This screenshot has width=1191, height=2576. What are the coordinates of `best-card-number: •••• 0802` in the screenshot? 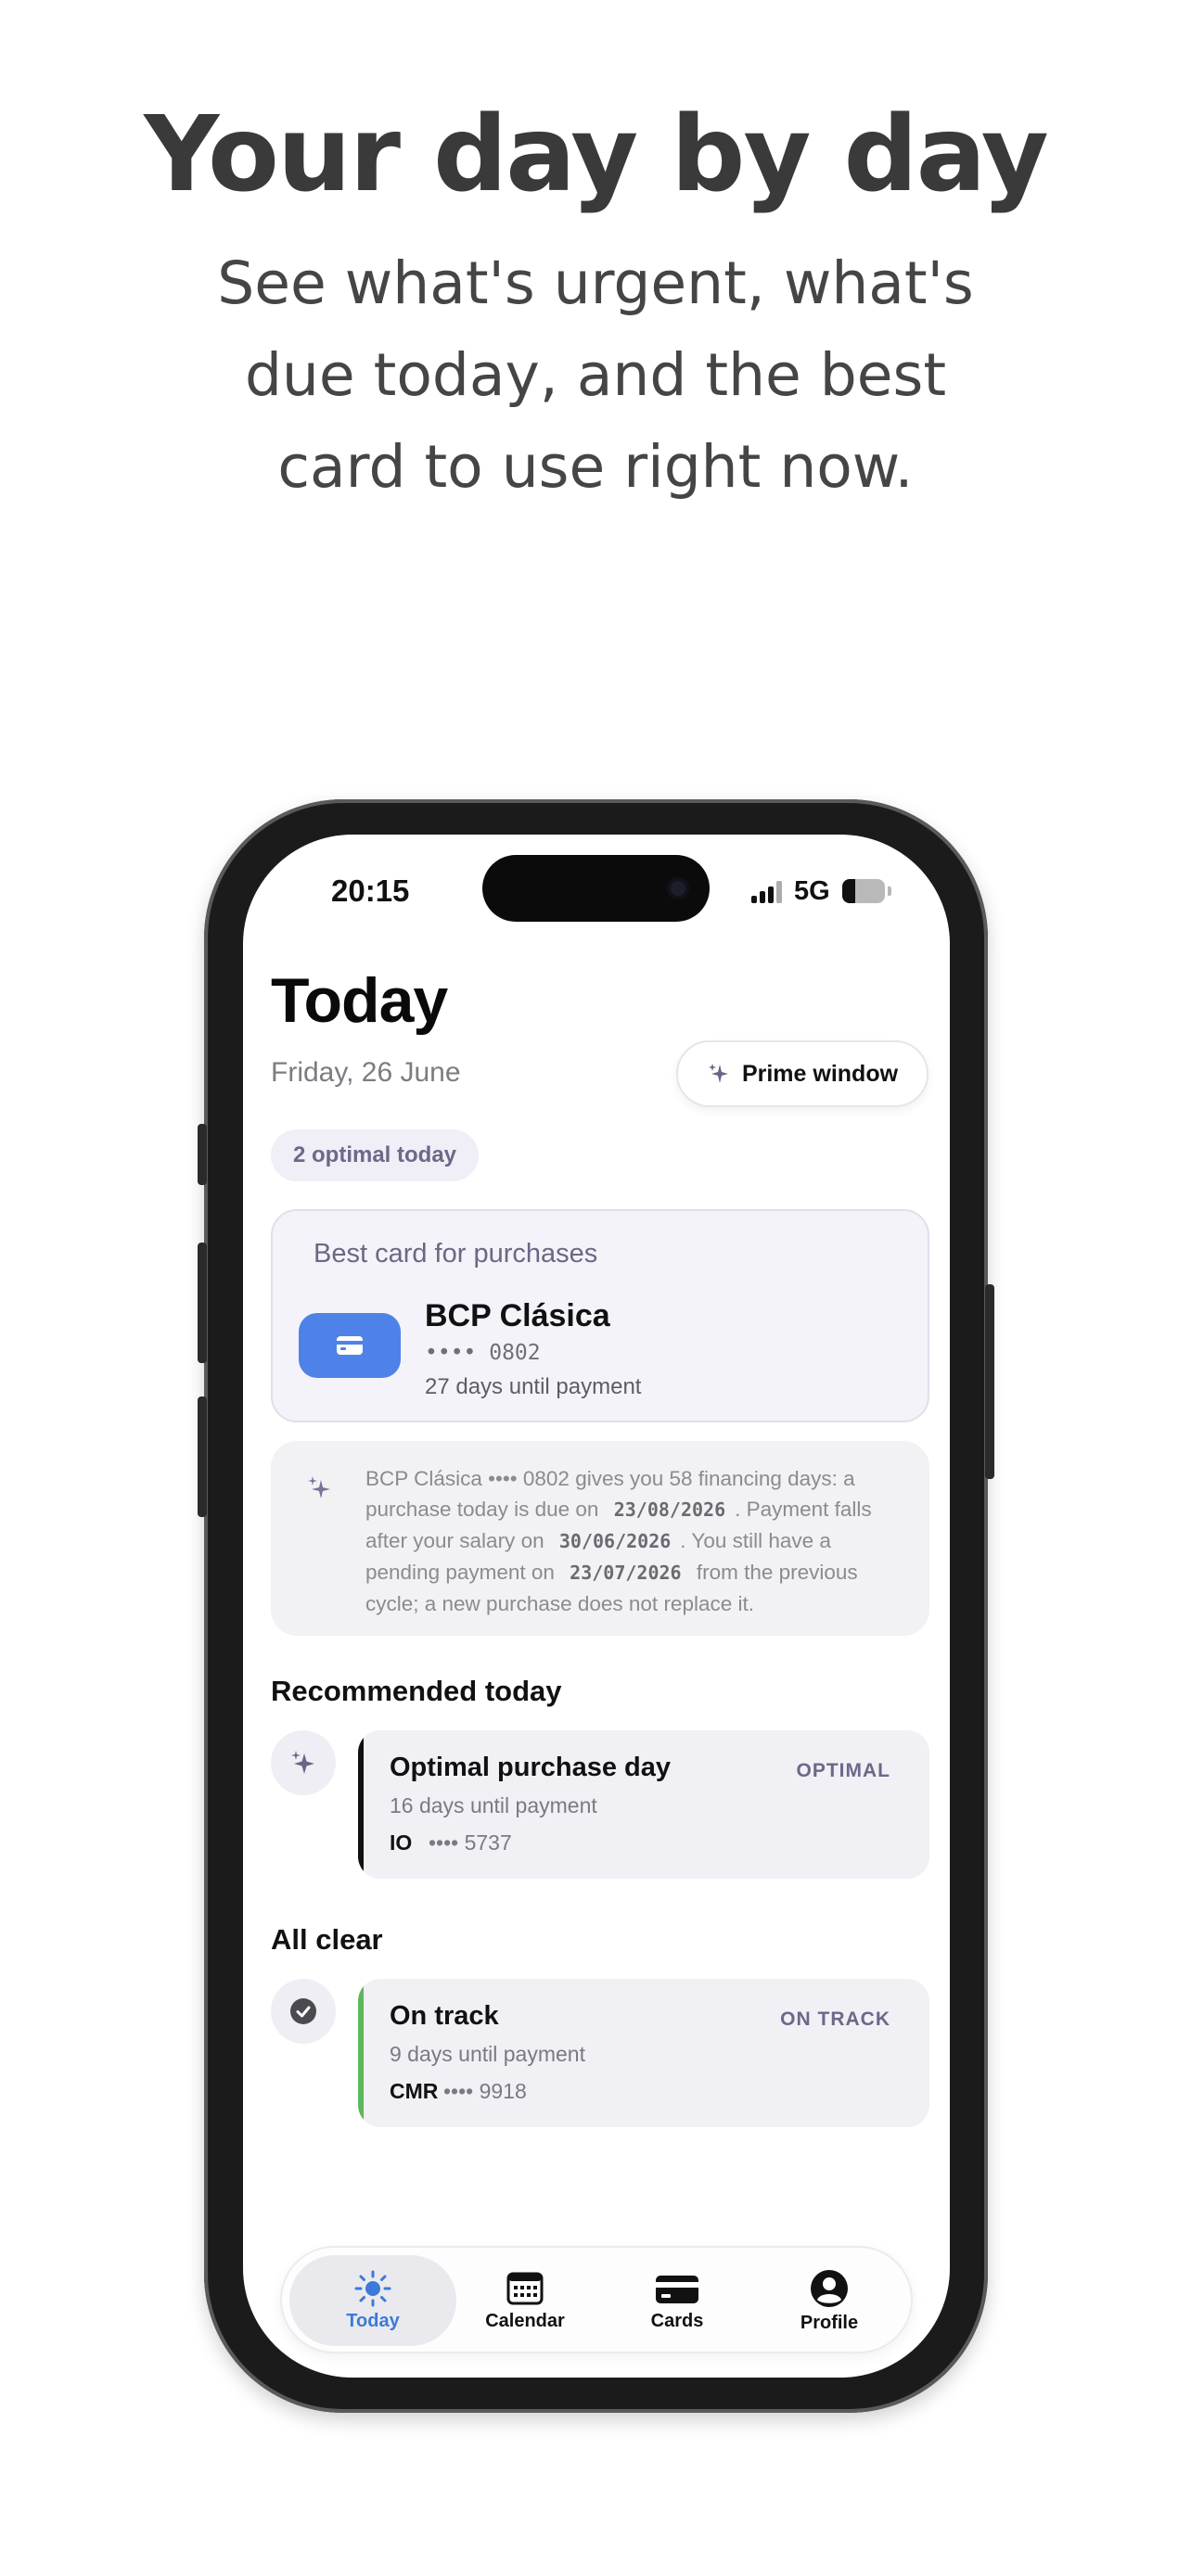 It's located at (483, 1353).